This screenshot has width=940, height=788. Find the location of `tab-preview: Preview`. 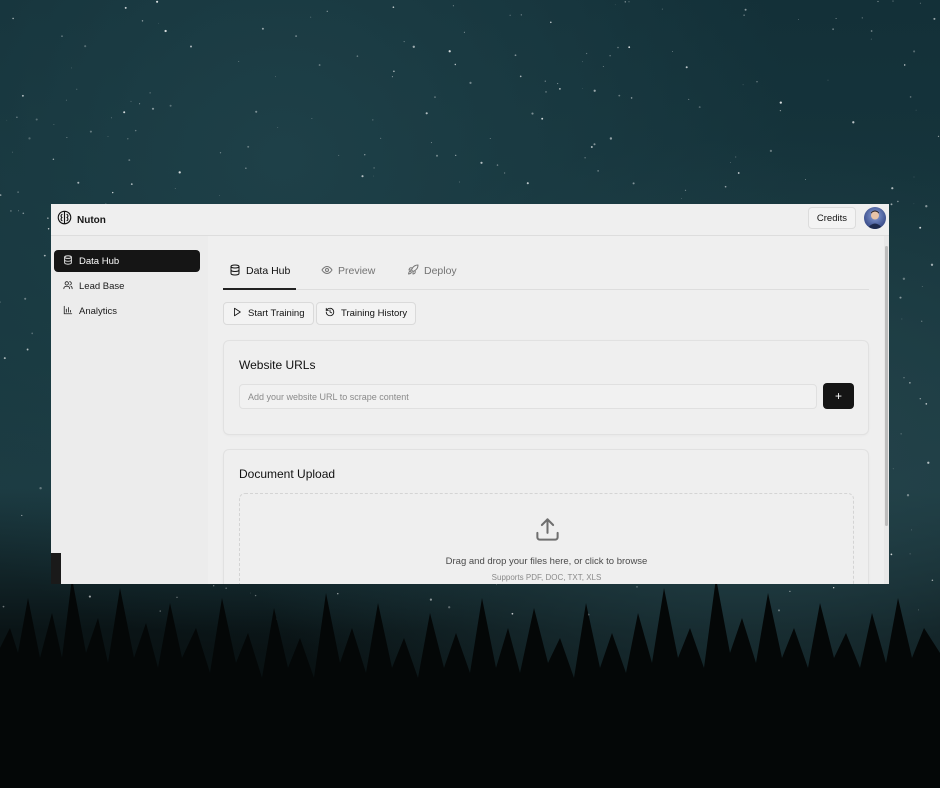

tab-preview: Preview is located at coordinates (348, 271).